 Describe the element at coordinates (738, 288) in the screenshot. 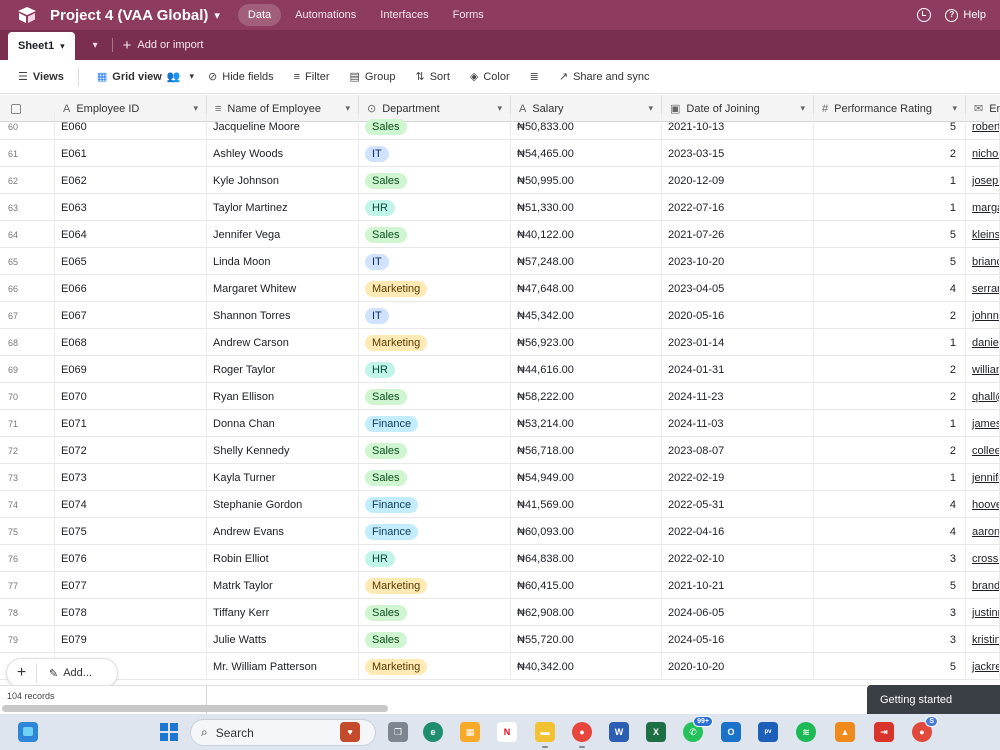

I see `cell-date-of-joining: 2023-04-05` at that location.